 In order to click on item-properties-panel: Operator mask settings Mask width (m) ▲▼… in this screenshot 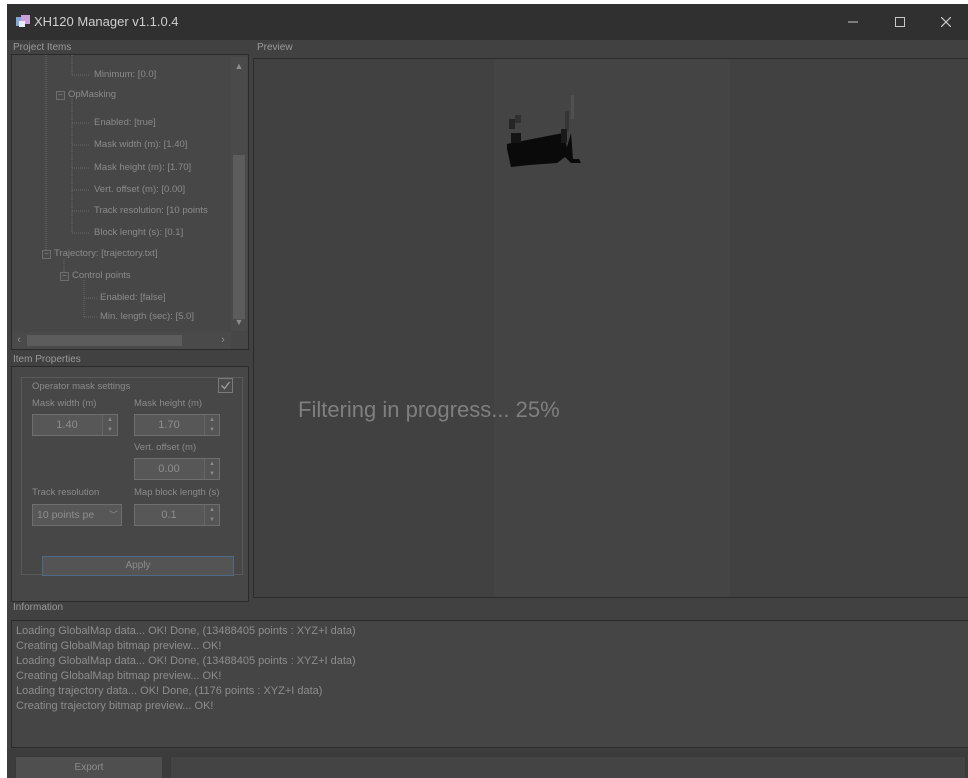, I will do `click(130, 484)`.